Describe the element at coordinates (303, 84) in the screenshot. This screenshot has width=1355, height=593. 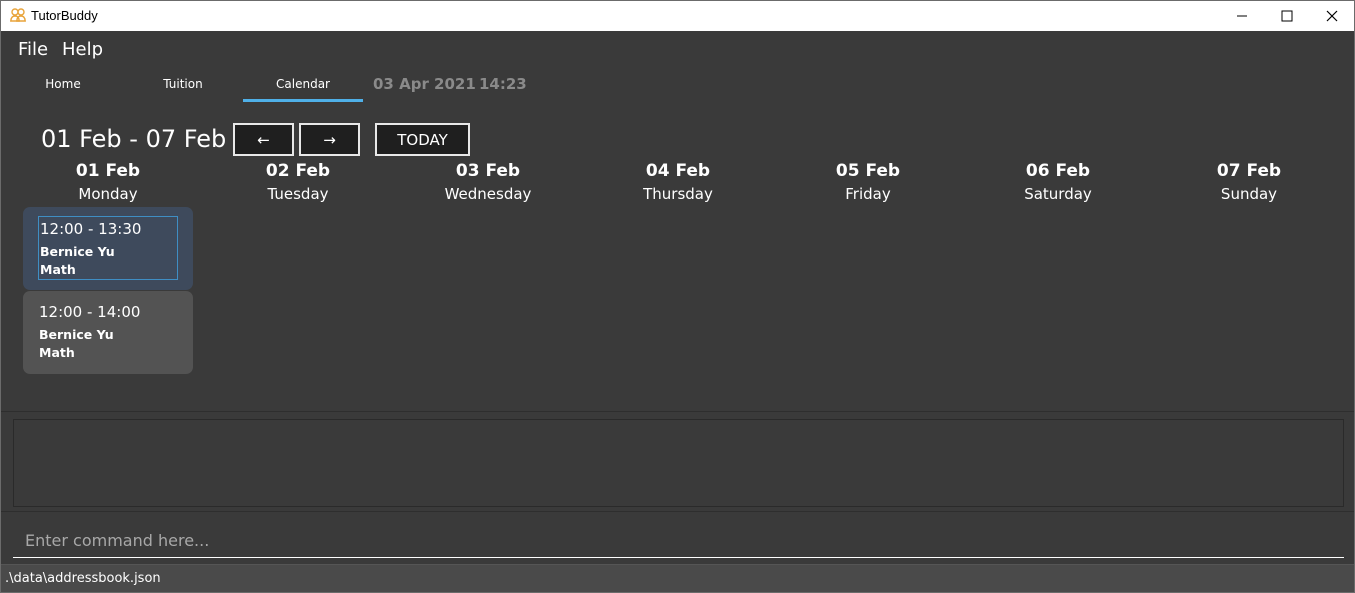
I see `tab-calendar: Calendar` at that location.